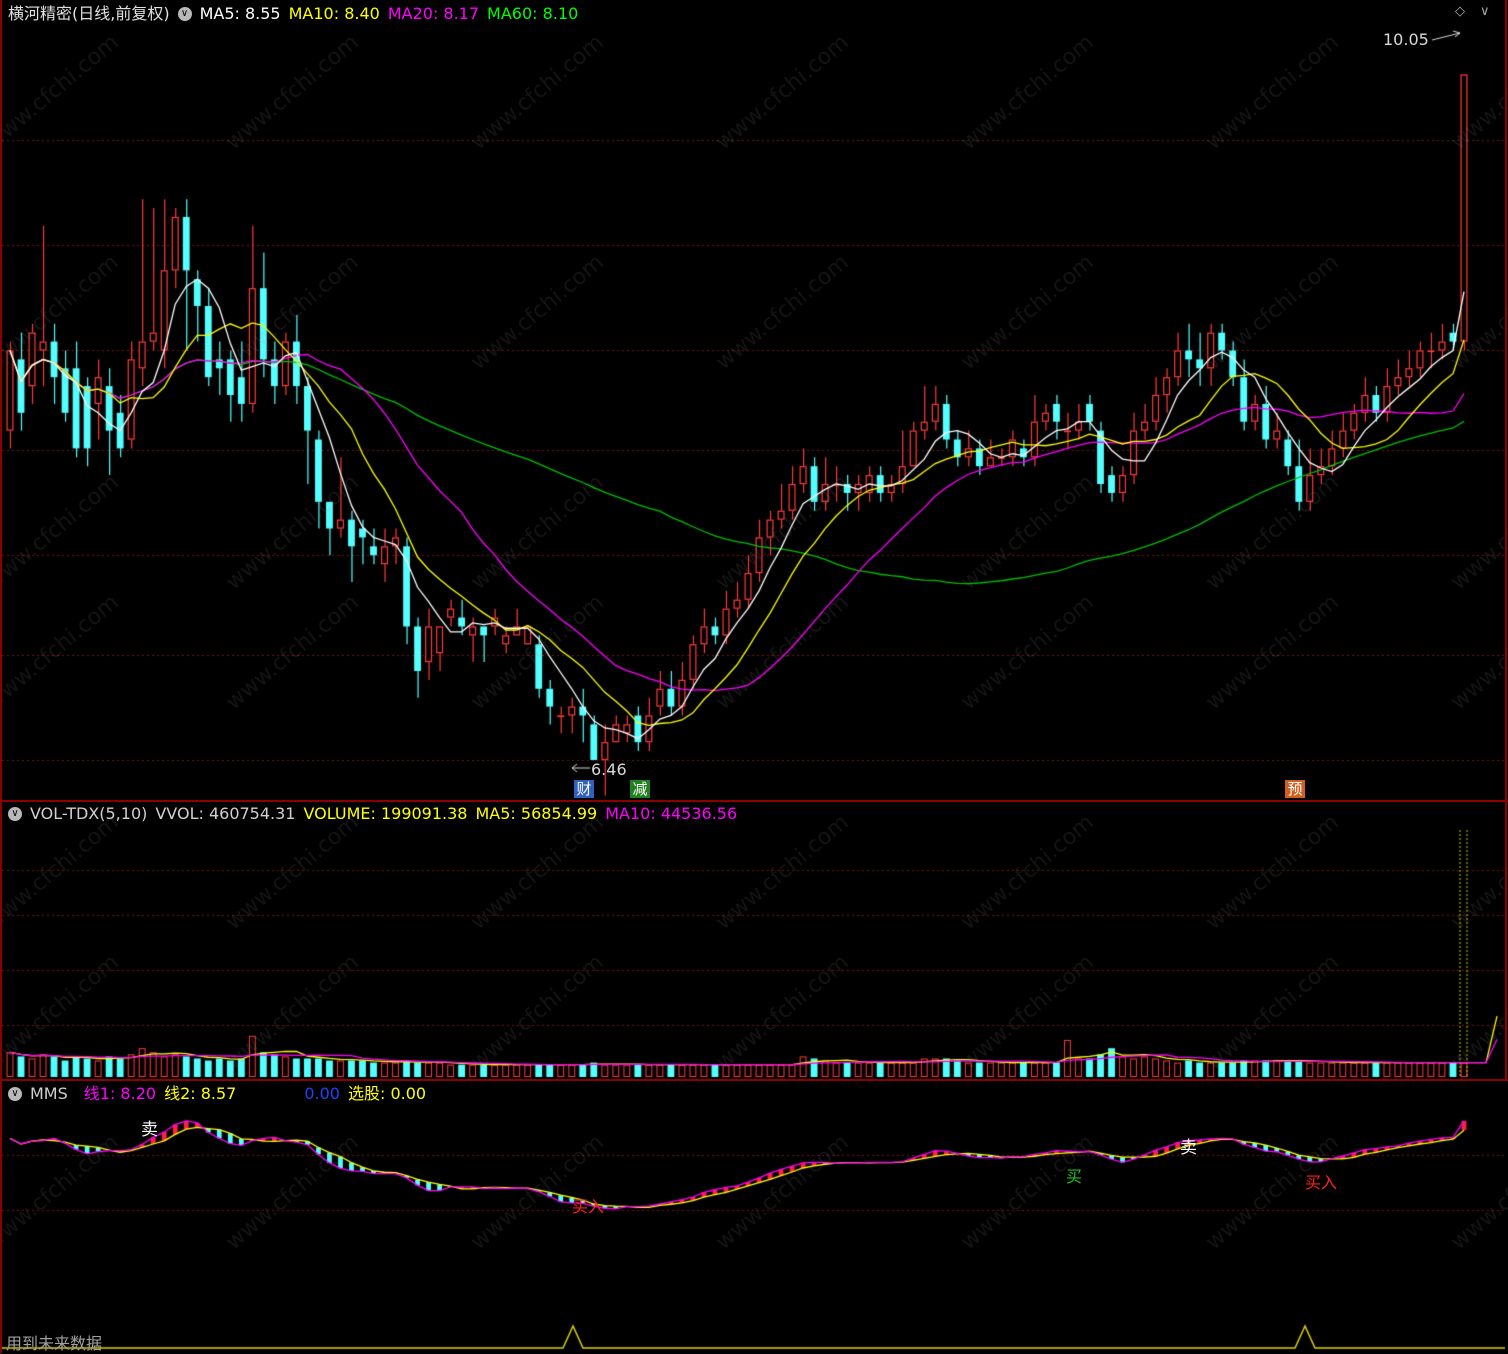 This screenshot has width=1508, height=1354. Describe the element at coordinates (1506, 540) in the screenshot. I see `right-border` at that location.